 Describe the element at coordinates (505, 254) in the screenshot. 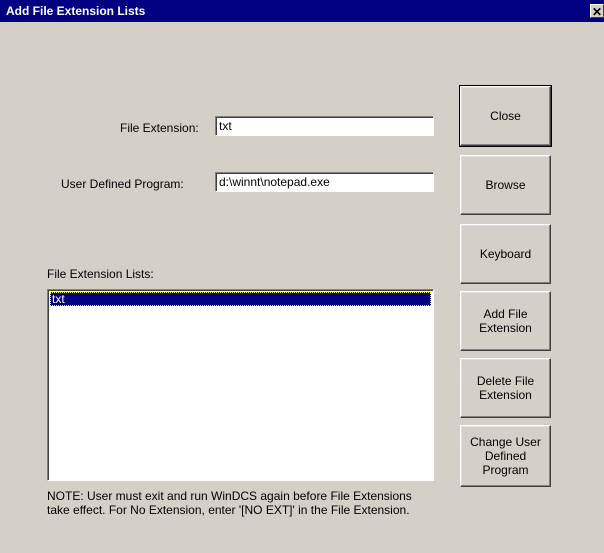

I see `keyboard-button: Keyboard` at that location.